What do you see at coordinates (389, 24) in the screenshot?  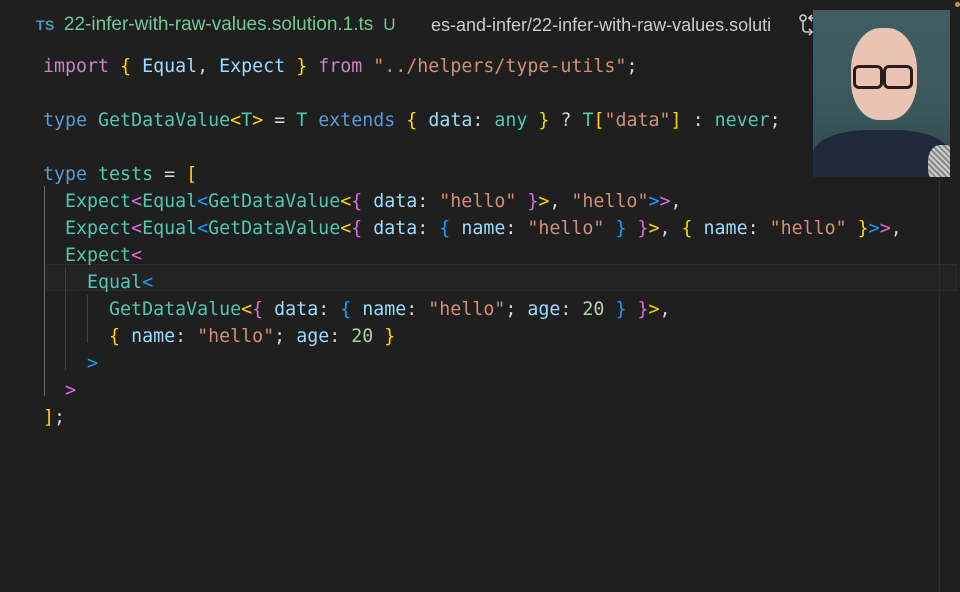 I see `git-untracked-badge: U` at bounding box center [389, 24].